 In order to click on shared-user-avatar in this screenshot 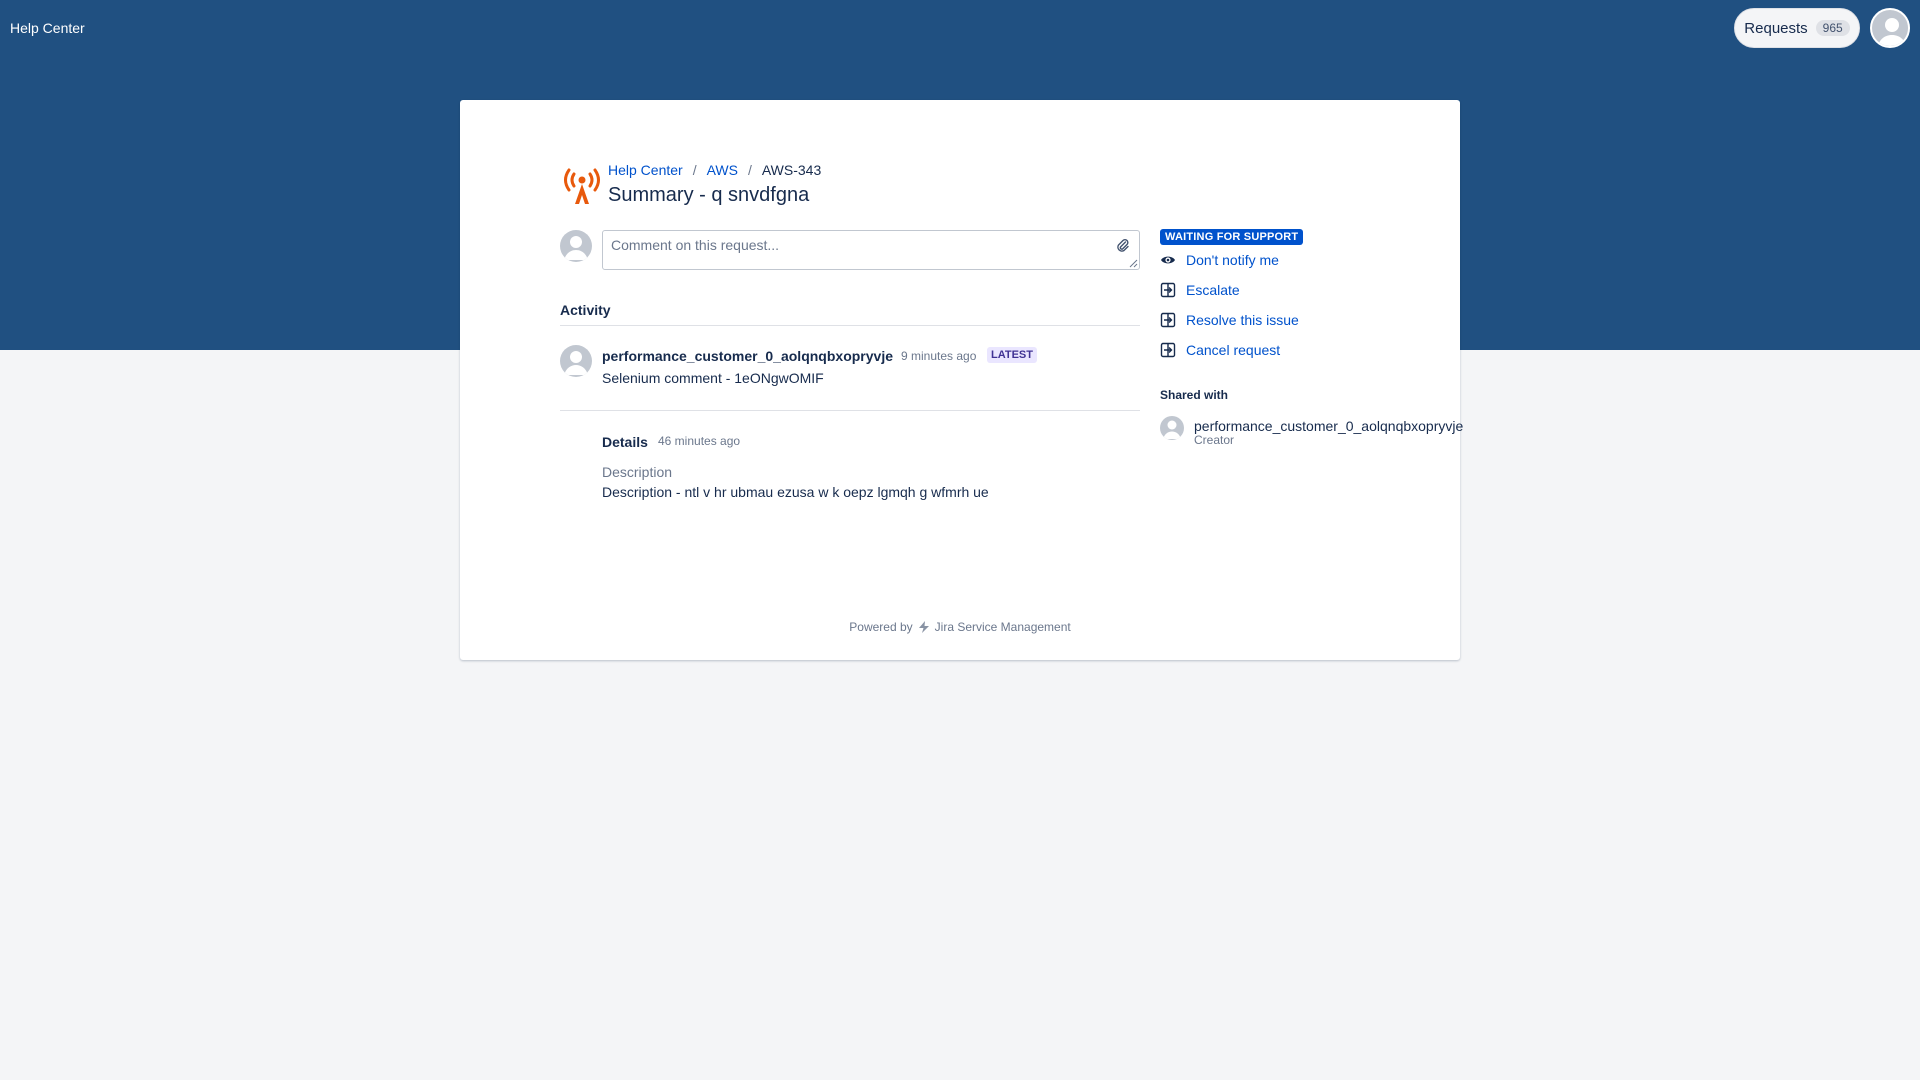, I will do `click(1172, 428)`.